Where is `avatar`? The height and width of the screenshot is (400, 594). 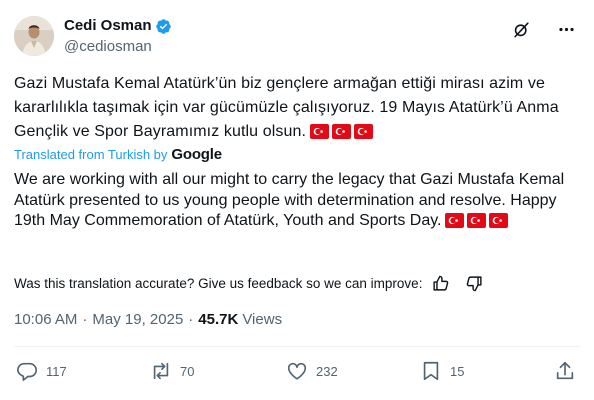 avatar is located at coordinates (34, 36).